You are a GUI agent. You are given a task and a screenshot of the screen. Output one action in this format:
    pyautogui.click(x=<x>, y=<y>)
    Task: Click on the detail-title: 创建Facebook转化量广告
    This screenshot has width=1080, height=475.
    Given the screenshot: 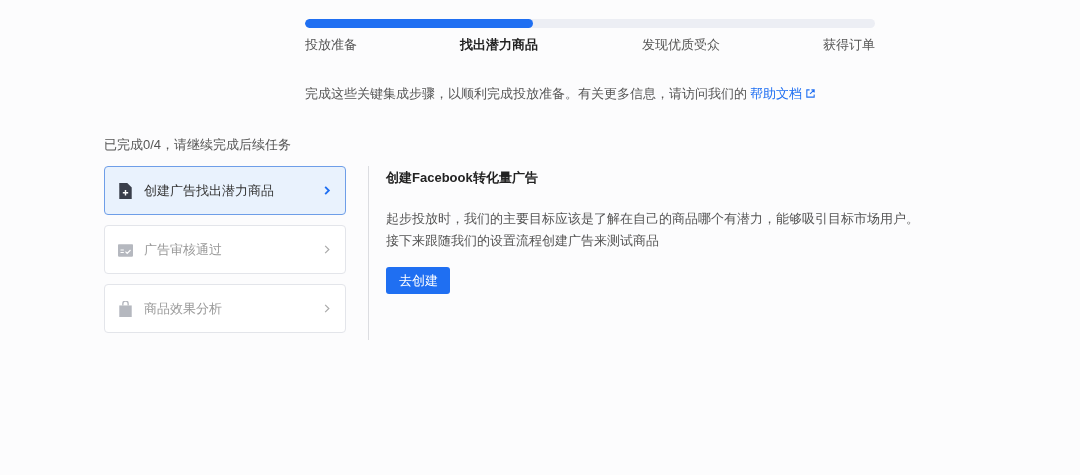 What is the action you would take?
    pyautogui.click(x=462, y=178)
    